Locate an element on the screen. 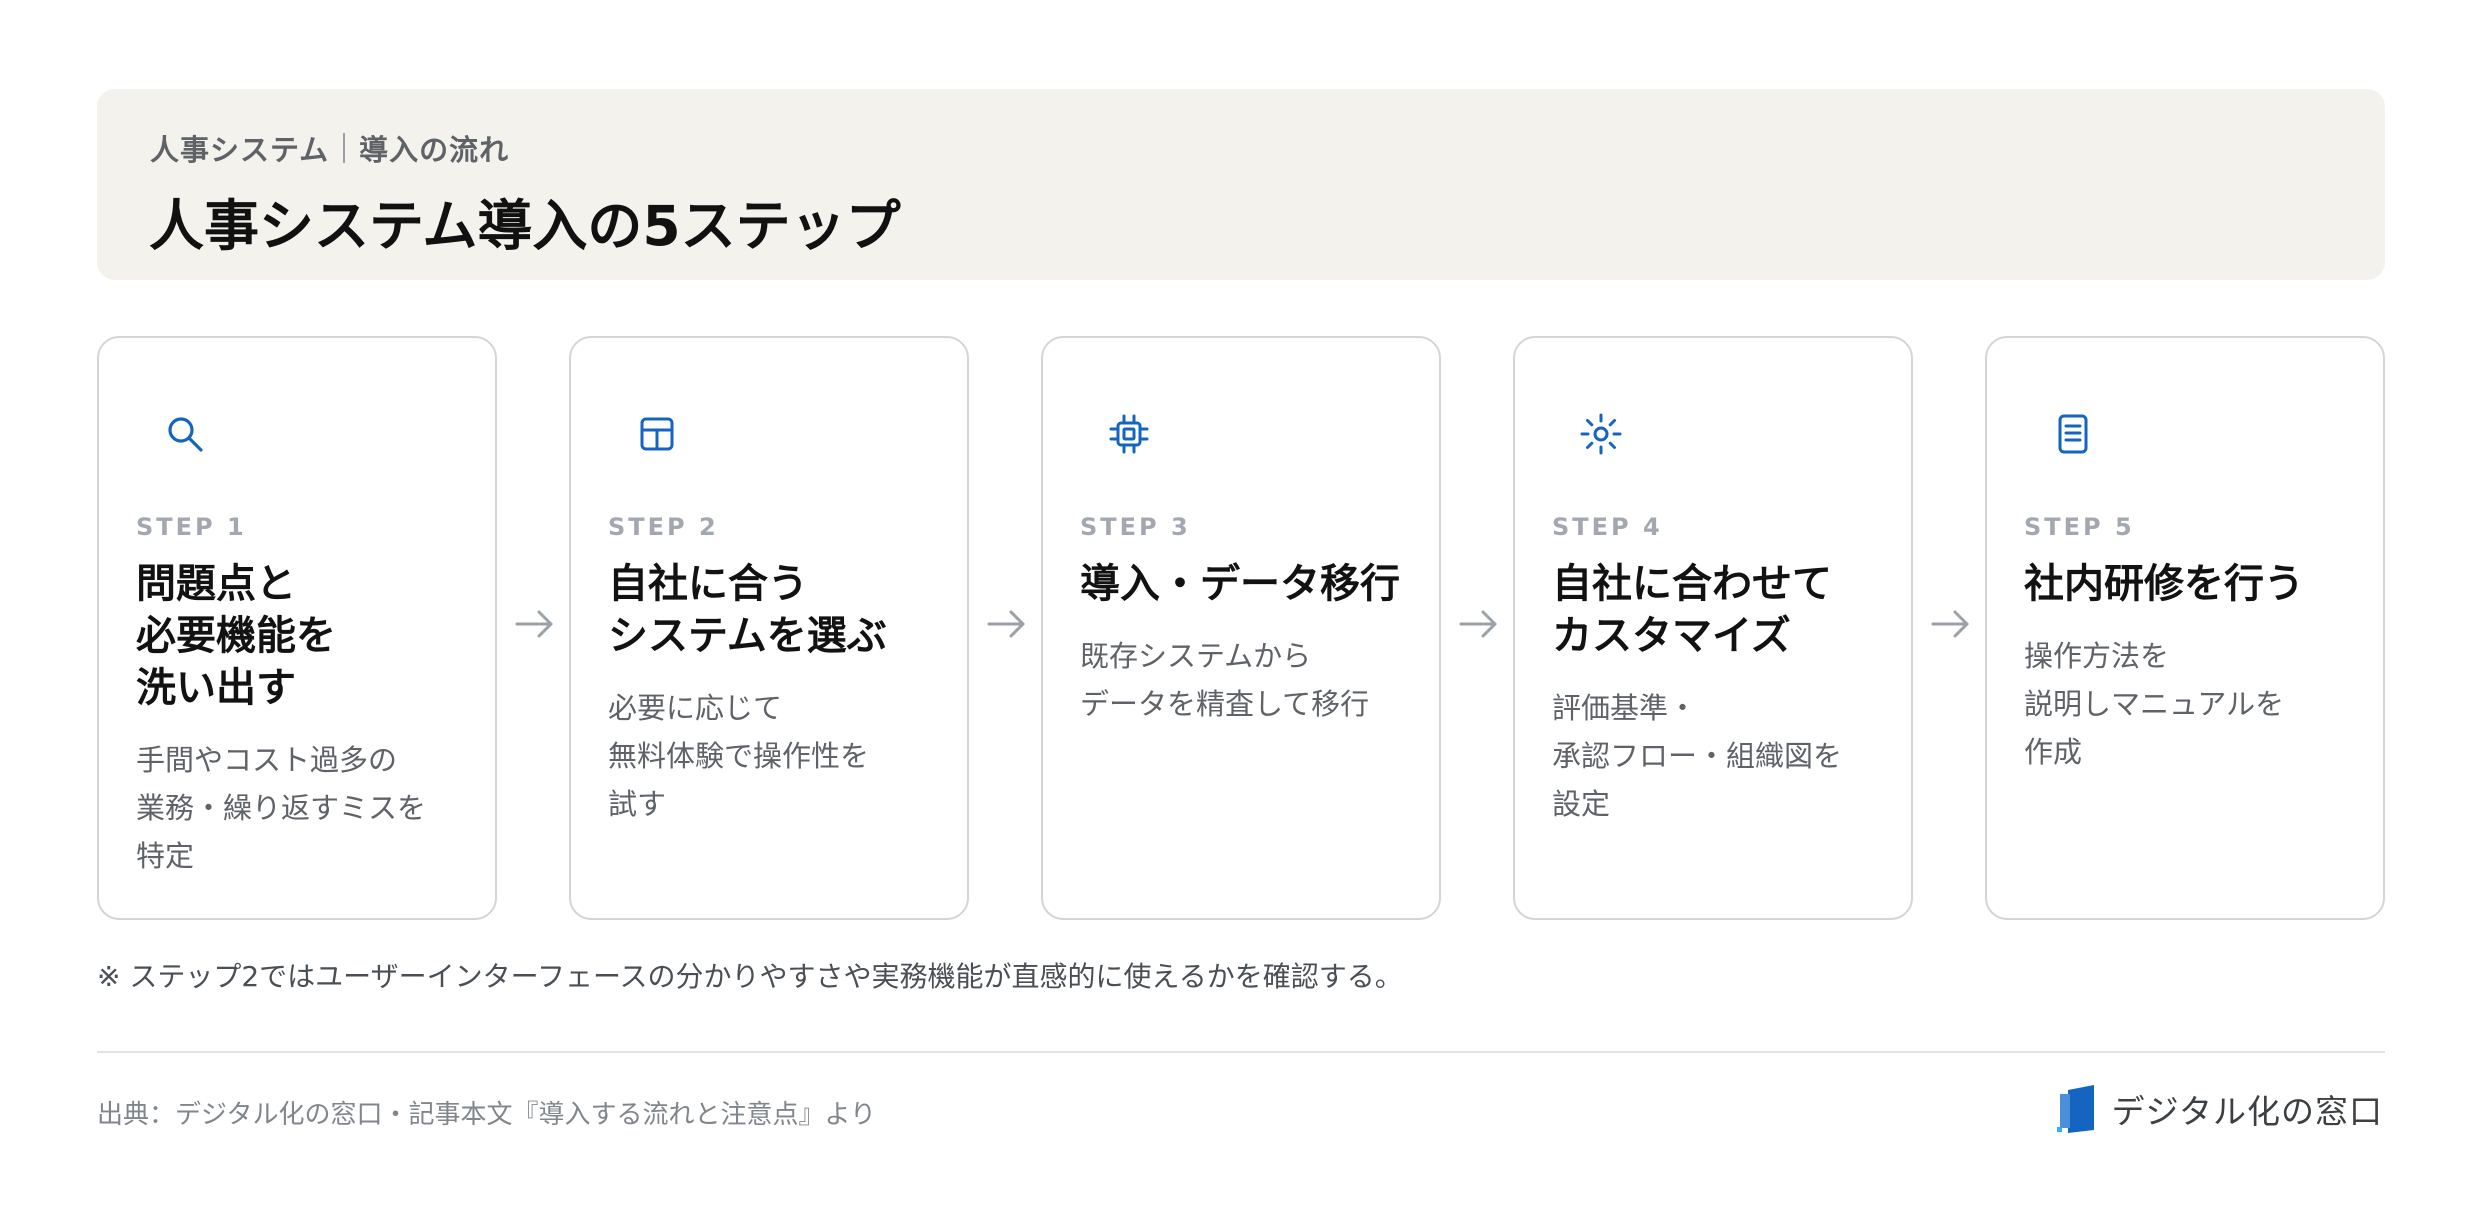  step-card-5: STEP 5 社内研修を行う 操作方法を 説明しマニュアルを 作成 is located at coordinates (2185, 628).